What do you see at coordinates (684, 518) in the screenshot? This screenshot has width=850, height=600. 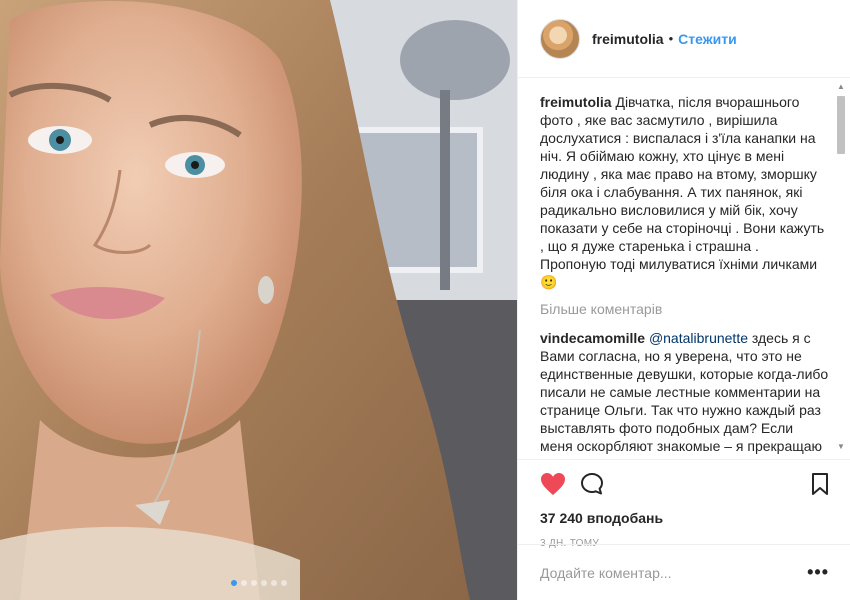 I see `likes-count: 37 240 вподобань` at bounding box center [684, 518].